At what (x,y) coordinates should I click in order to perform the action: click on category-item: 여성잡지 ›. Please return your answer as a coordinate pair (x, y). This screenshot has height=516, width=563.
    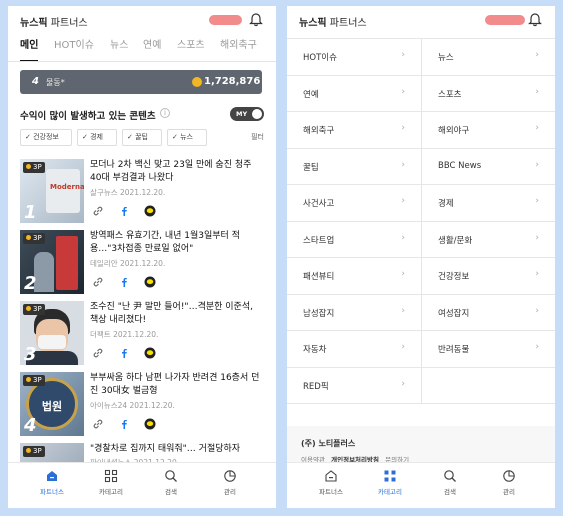
    Looking at the image, I should click on (488, 311).